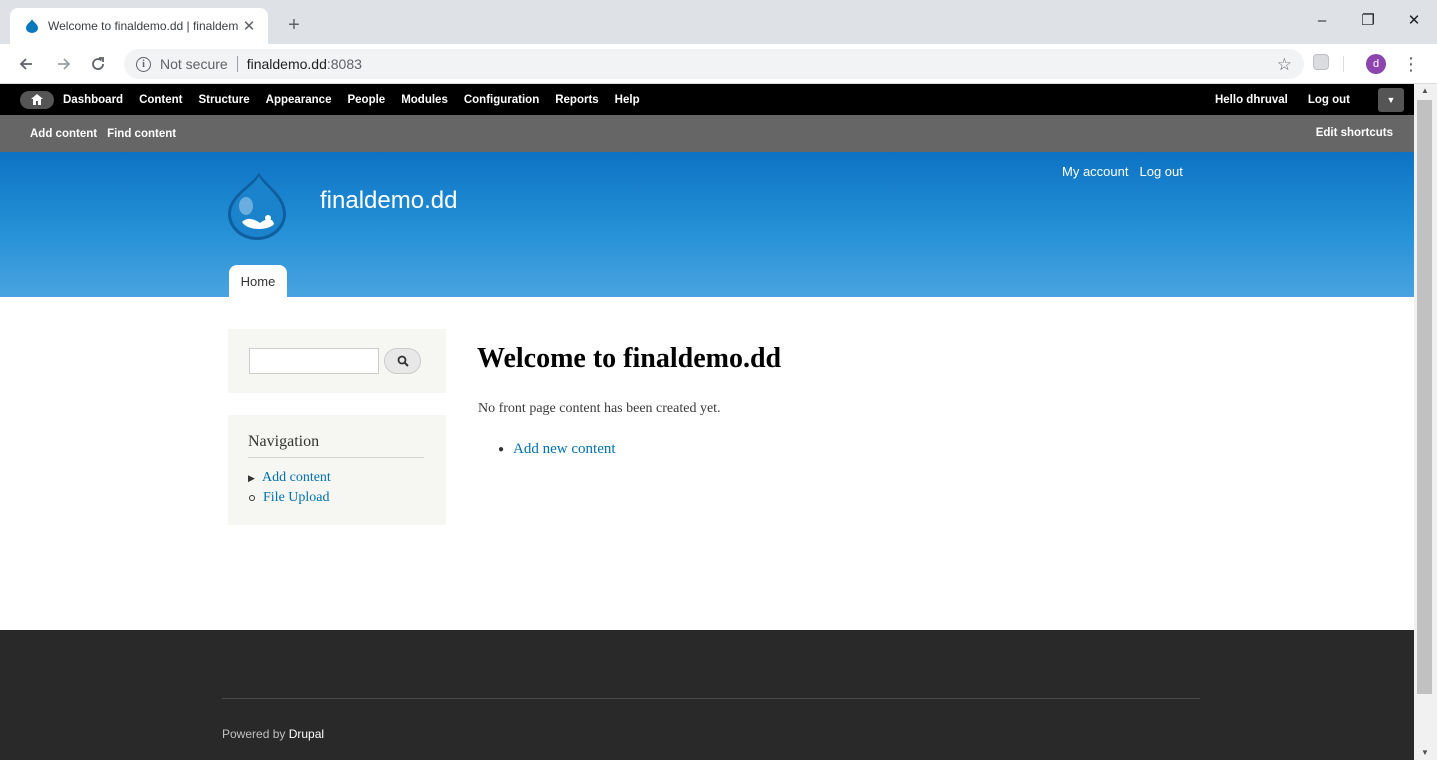 The image size is (1437, 760). Describe the element at coordinates (714, 64) in the screenshot. I see `address-bar: i Not secure finaldemo.dd:8083 ☆` at that location.